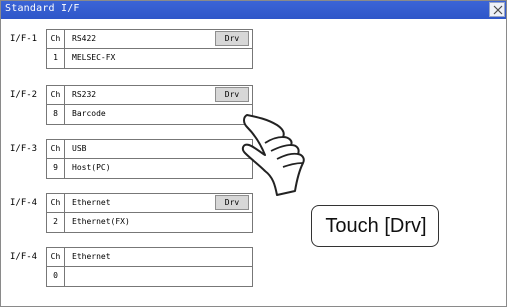  I want to click on close-button, so click(497, 9).